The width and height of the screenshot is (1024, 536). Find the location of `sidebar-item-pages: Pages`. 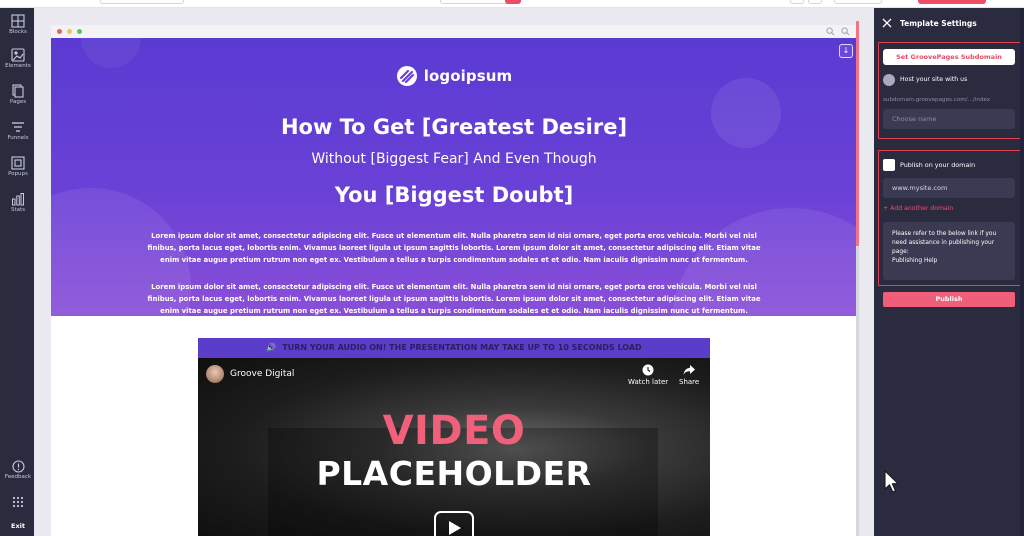

sidebar-item-pages: Pages is located at coordinates (18, 94).